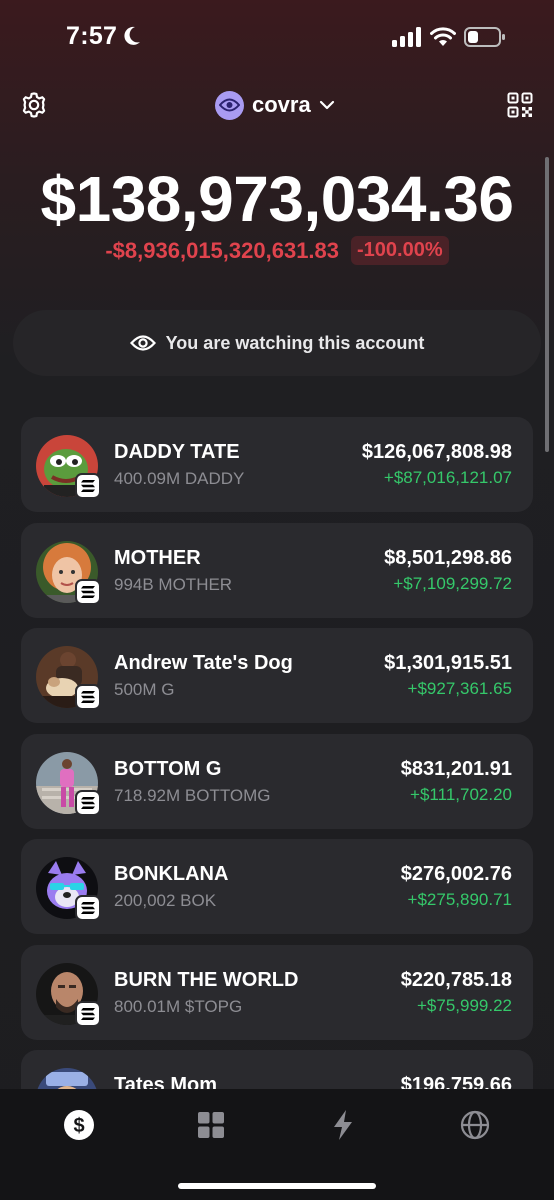 This screenshot has height=1200, width=554. I want to click on change-percent-badge: -100.00%, so click(400, 250).